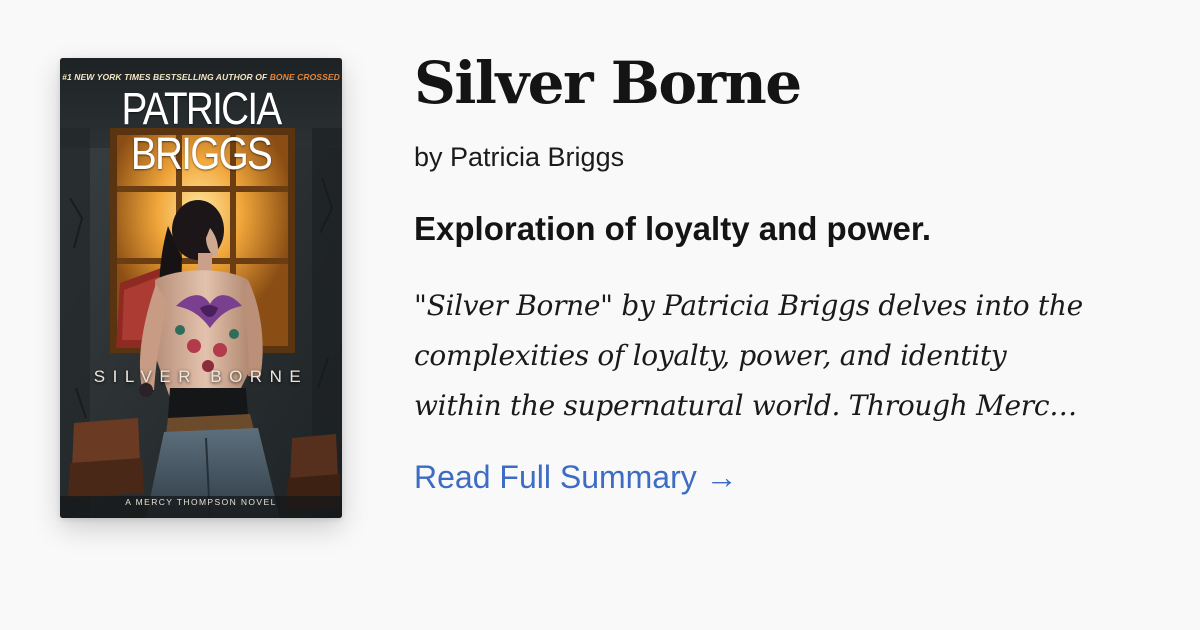  I want to click on read-full-summary-link: Read Full Summary →, so click(576, 477).